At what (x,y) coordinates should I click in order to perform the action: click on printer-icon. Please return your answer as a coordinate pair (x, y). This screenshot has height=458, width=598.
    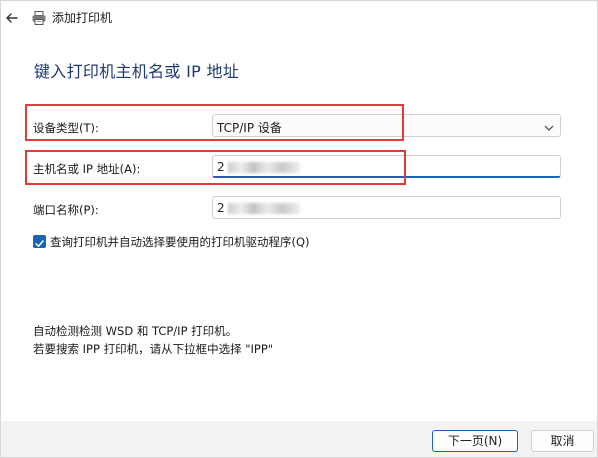
    Looking at the image, I should click on (39, 18).